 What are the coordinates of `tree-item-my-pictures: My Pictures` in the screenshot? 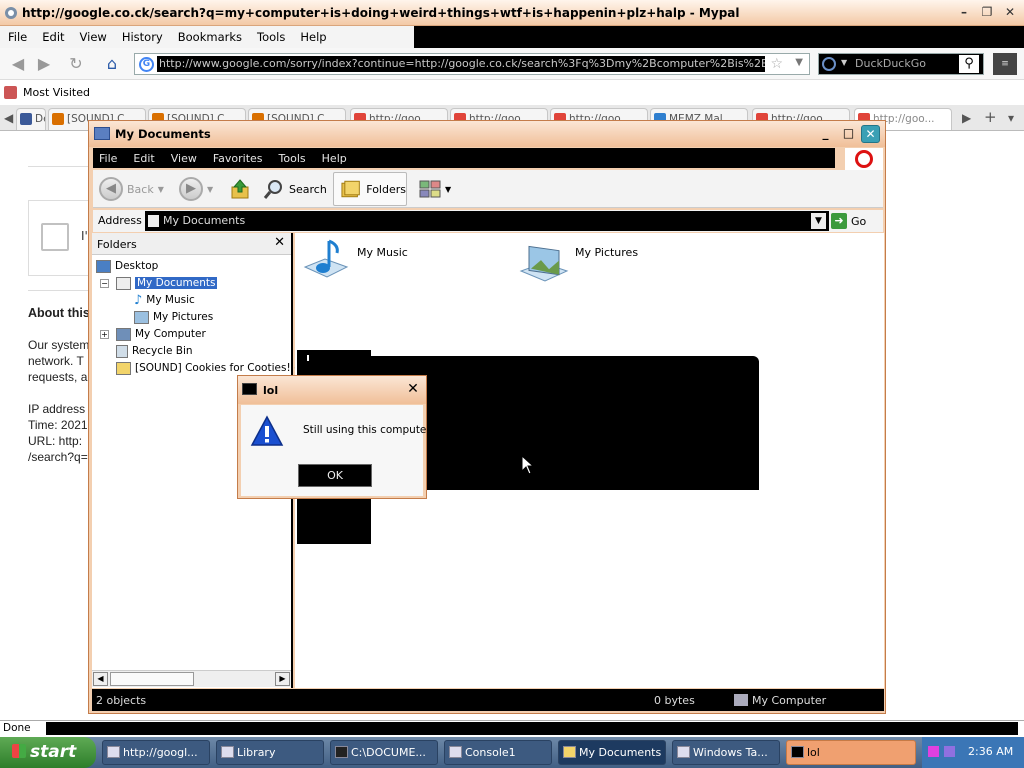 It's located at (173, 317).